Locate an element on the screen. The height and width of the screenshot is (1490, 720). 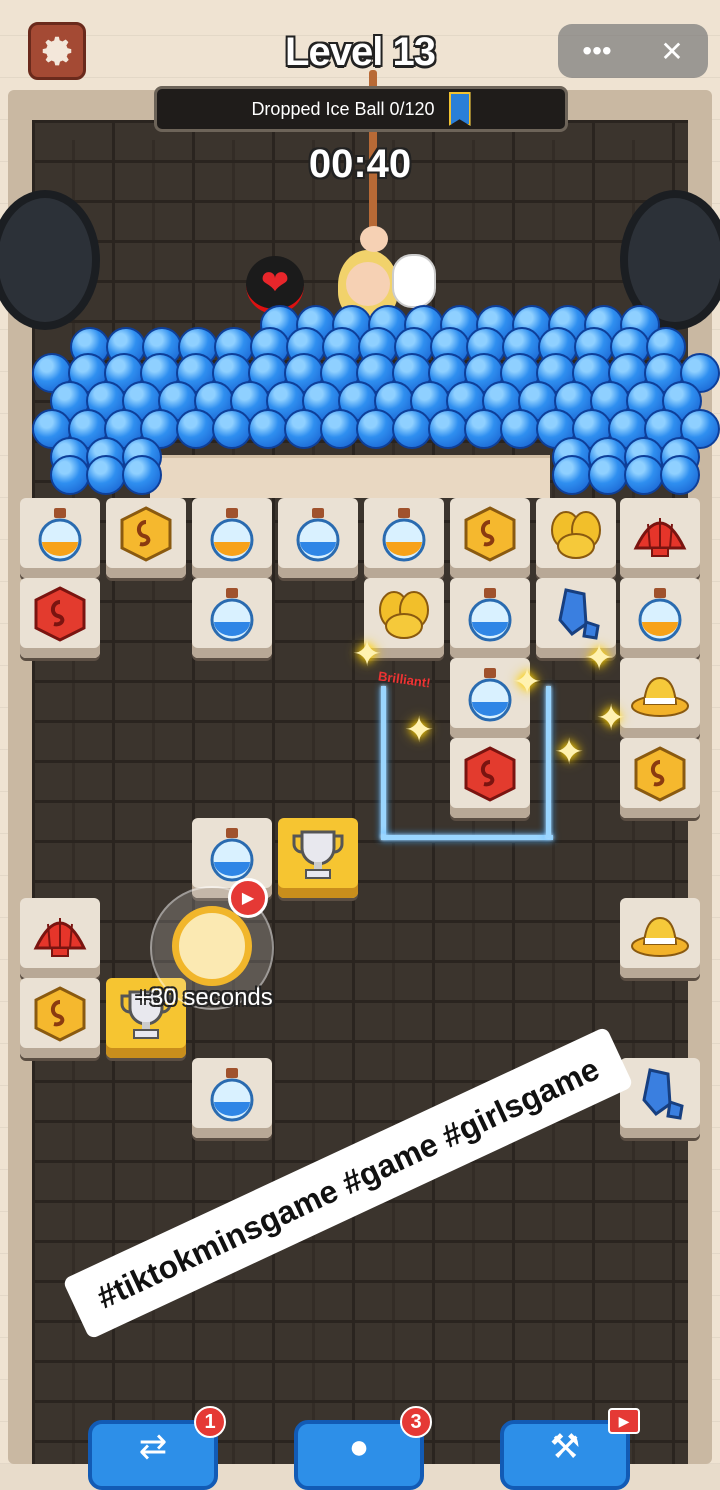
crystal-blue-icon is located at coordinates (660, 1096).